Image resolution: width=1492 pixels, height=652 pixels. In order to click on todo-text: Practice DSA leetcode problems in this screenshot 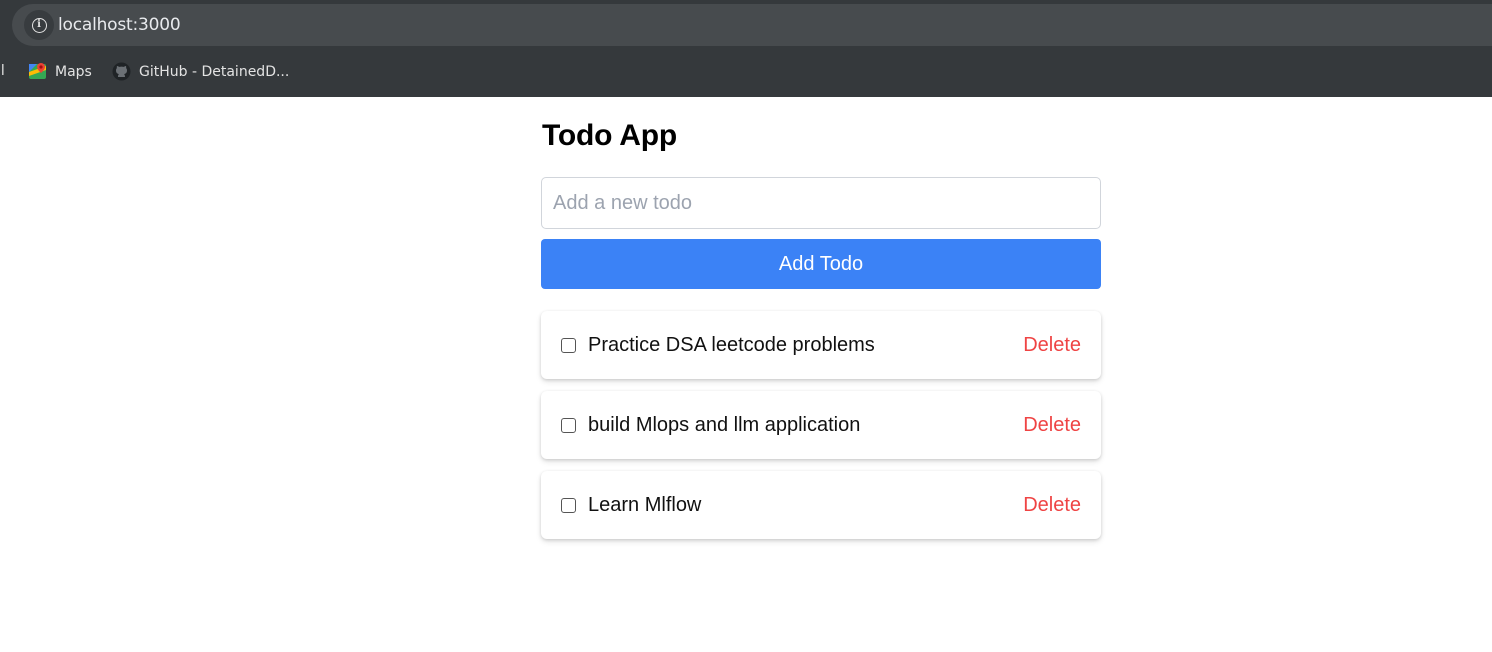, I will do `click(731, 344)`.